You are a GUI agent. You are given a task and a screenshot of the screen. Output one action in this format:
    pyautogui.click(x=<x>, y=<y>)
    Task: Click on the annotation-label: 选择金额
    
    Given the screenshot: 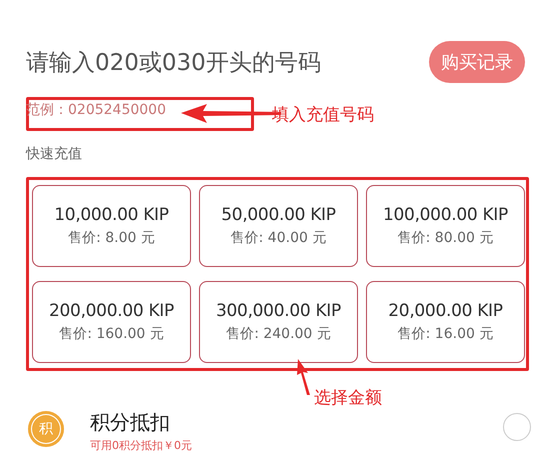 What is the action you would take?
    pyautogui.click(x=348, y=398)
    